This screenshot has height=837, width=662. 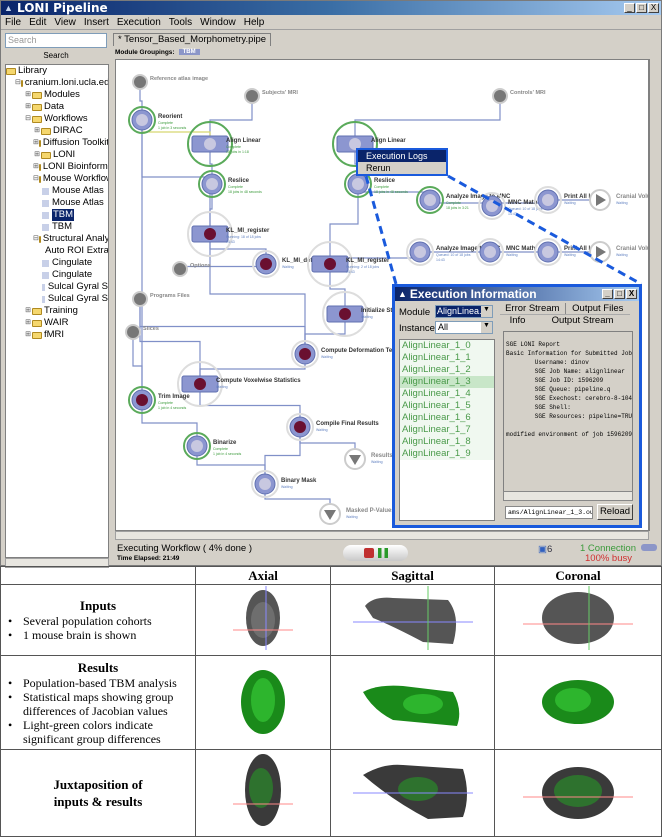 I want to click on tree-node: ⊞ fMRI, so click(x=57, y=335).